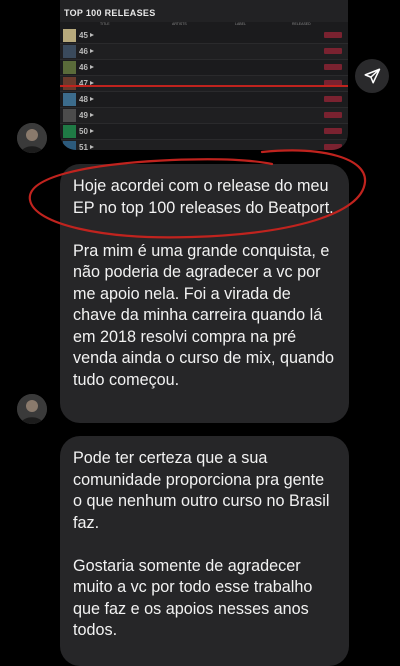 The width and height of the screenshot is (400, 666). I want to click on column-released: RELEASED, so click(301, 24).